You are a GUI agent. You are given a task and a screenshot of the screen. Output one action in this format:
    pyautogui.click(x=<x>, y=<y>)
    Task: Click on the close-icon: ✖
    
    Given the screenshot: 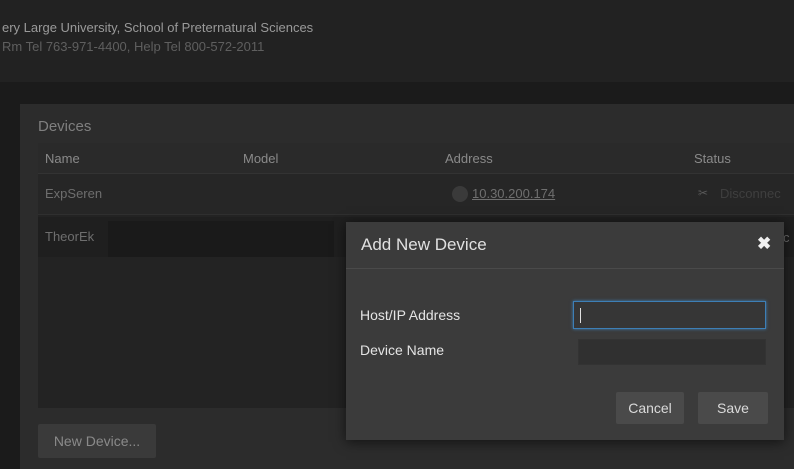 What is the action you would take?
    pyautogui.click(x=764, y=244)
    